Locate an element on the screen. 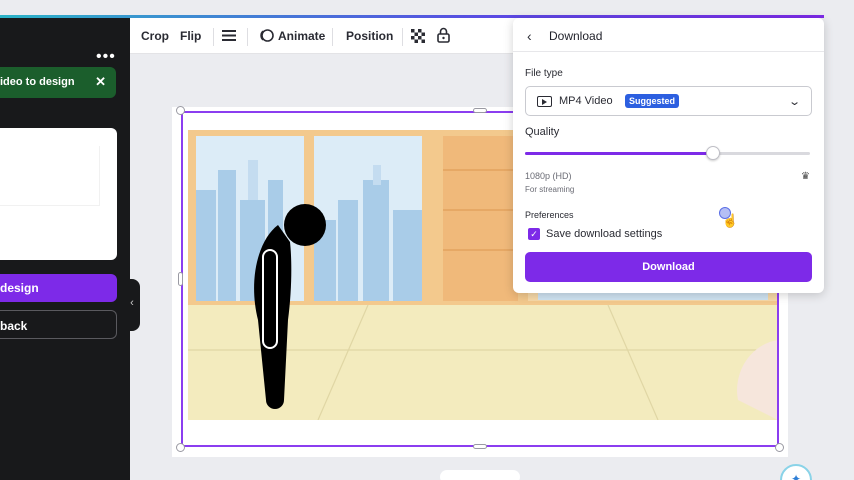  resolution-value: 1080p (HD) is located at coordinates (548, 176).